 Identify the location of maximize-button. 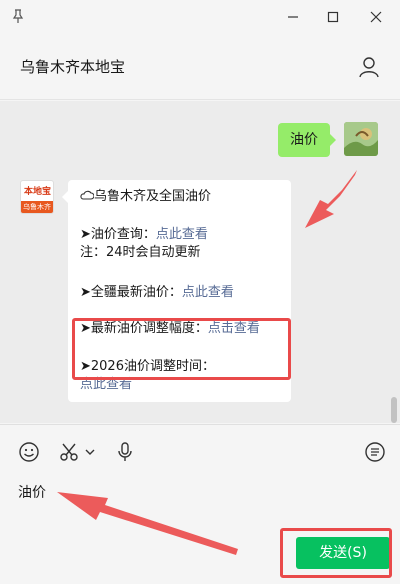
(333, 17).